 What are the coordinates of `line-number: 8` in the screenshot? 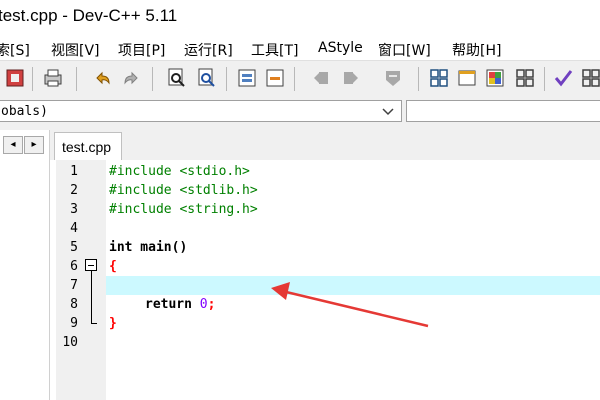 It's located at (74, 304).